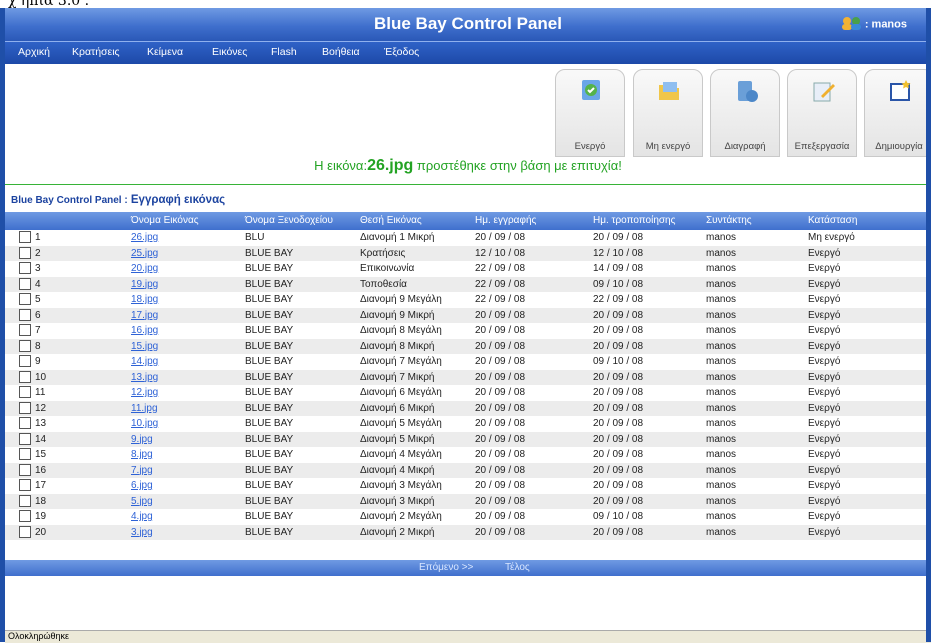  Describe the element at coordinates (517, 165) in the screenshot. I see `message-suffix: προστέθηκε στην βάση με επιτυχία!` at that location.